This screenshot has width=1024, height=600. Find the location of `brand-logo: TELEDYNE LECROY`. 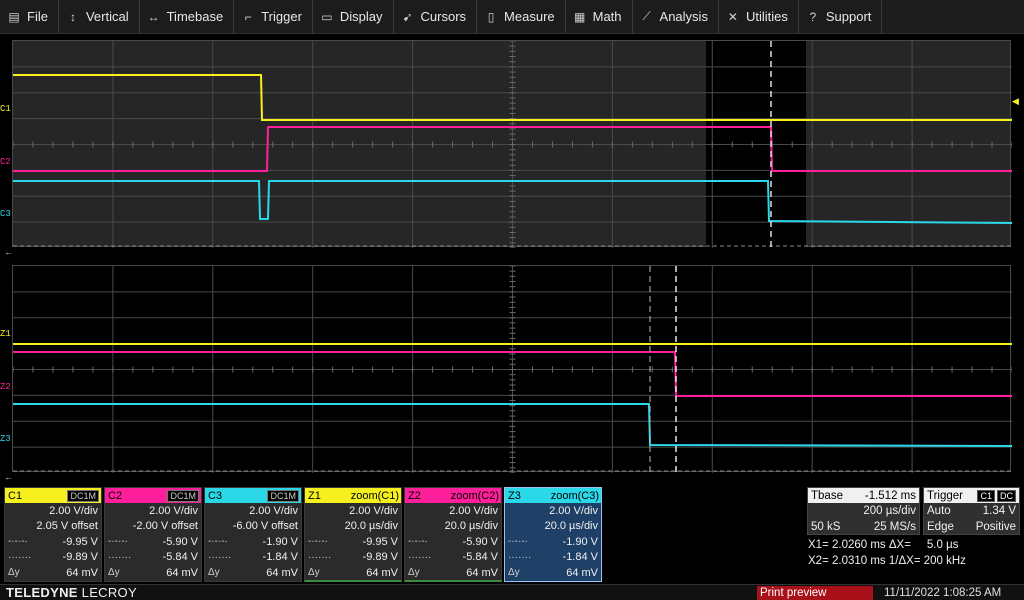

brand-logo: TELEDYNE LECROY is located at coordinates (71, 592).